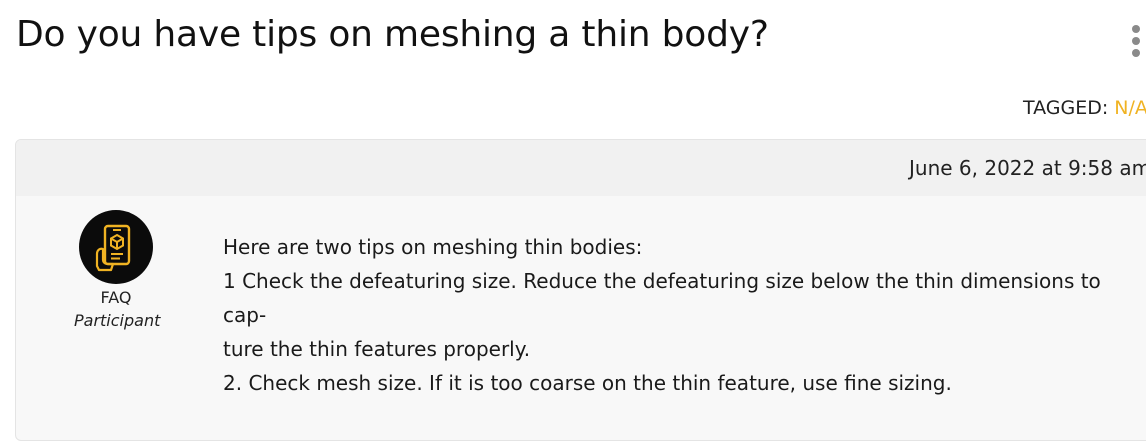 This screenshot has height=441, width=1146. What do you see at coordinates (117, 320) in the screenshot?
I see `author-role: Participant` at bounding box center [117, 320].